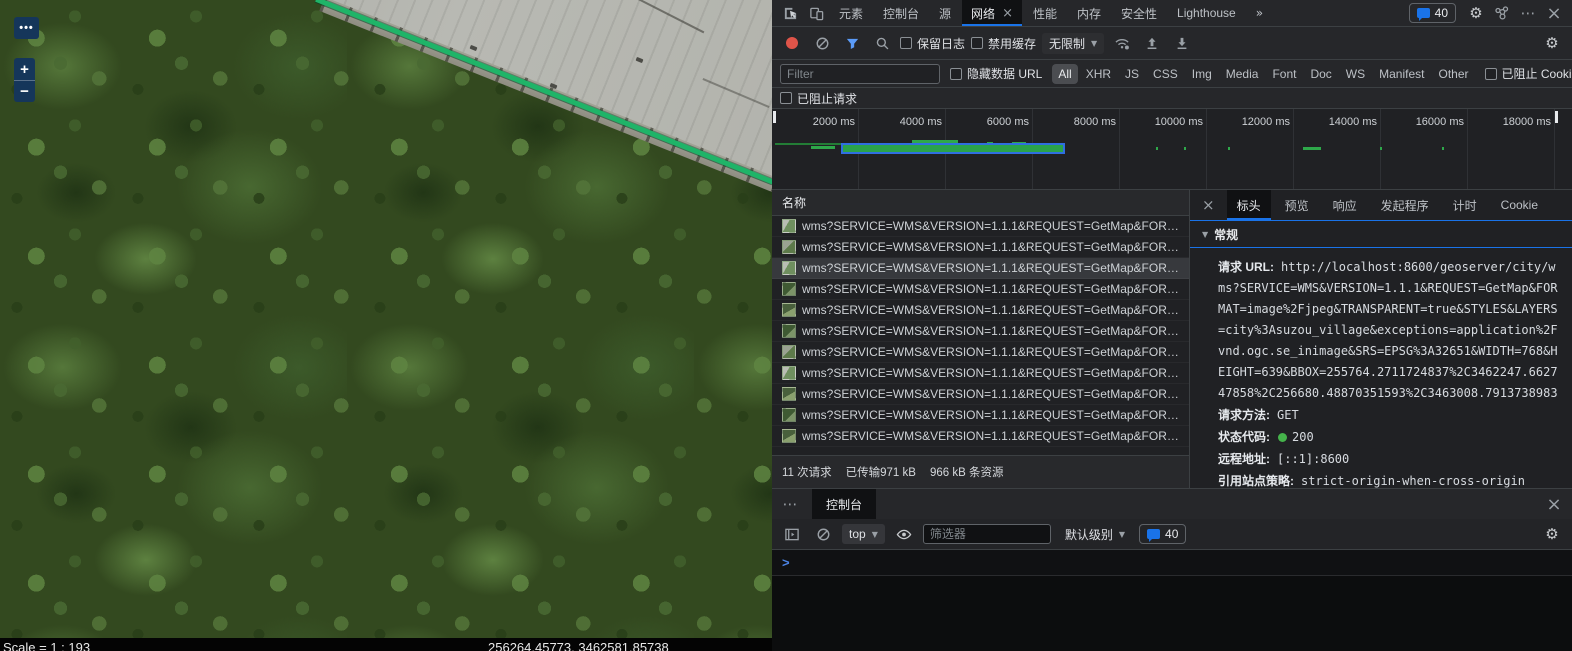  I want to click on settings-gear-icon: ⚙, so click(1476, 13).